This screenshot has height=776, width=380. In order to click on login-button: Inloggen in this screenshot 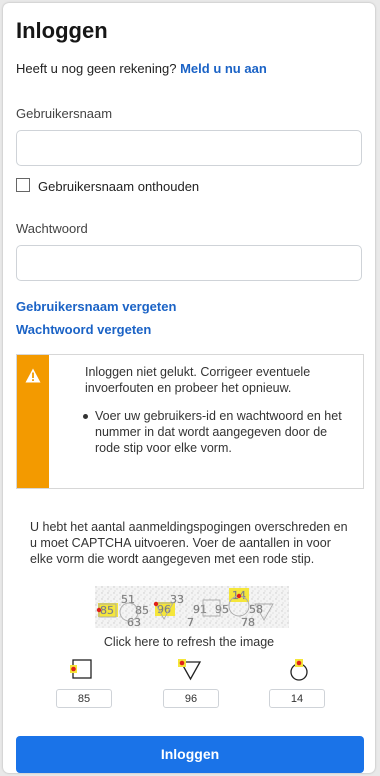, I will do `click(190, 754)`.